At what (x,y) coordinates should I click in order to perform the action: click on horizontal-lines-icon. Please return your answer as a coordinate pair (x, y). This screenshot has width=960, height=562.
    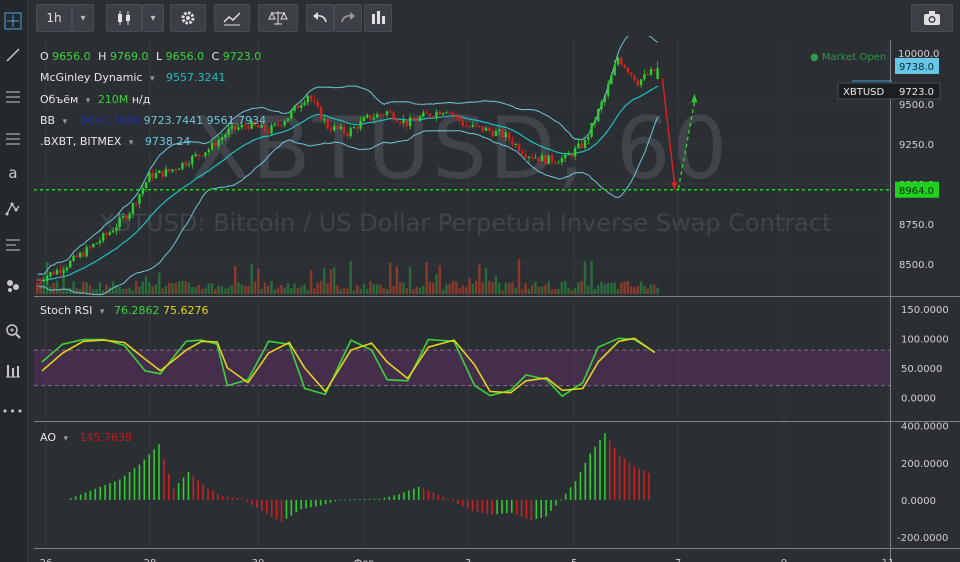
    Looking at the image, I should click on (13, 139).